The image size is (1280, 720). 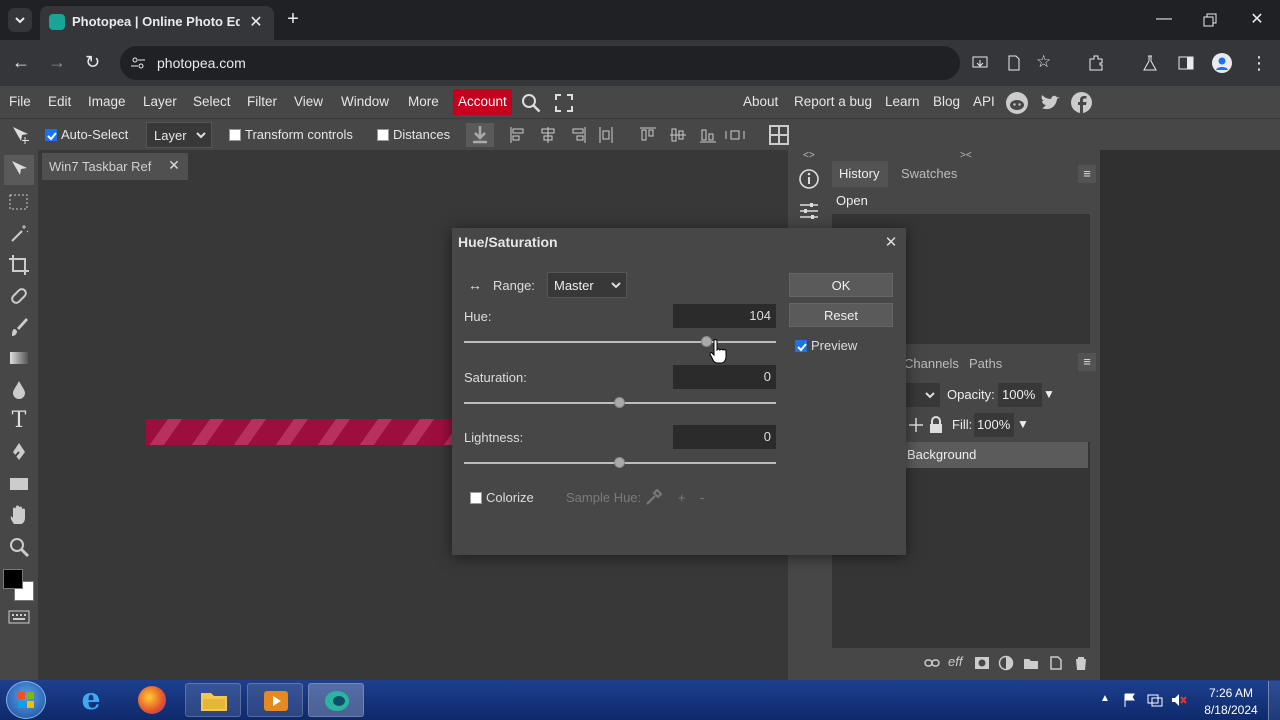 What do you see at coordinates (174, 166) in the screenshot?
I see `close-document-icon: ✕` at bounding box center [174, 166].